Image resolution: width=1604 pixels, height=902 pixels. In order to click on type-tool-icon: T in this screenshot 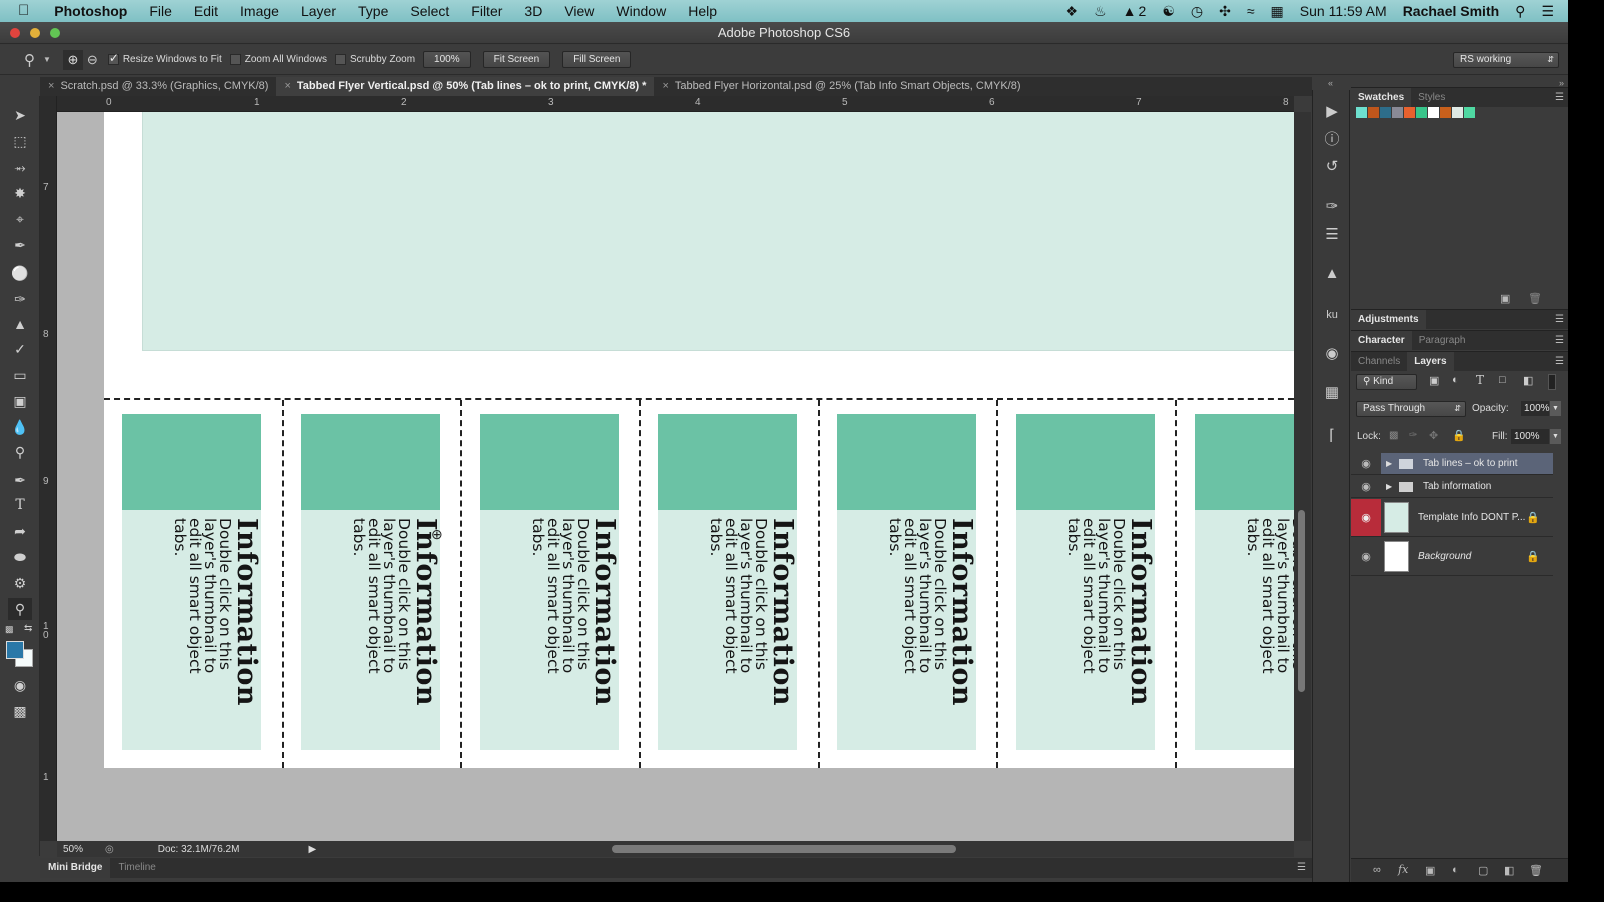, I will do `click(20, 505)`.